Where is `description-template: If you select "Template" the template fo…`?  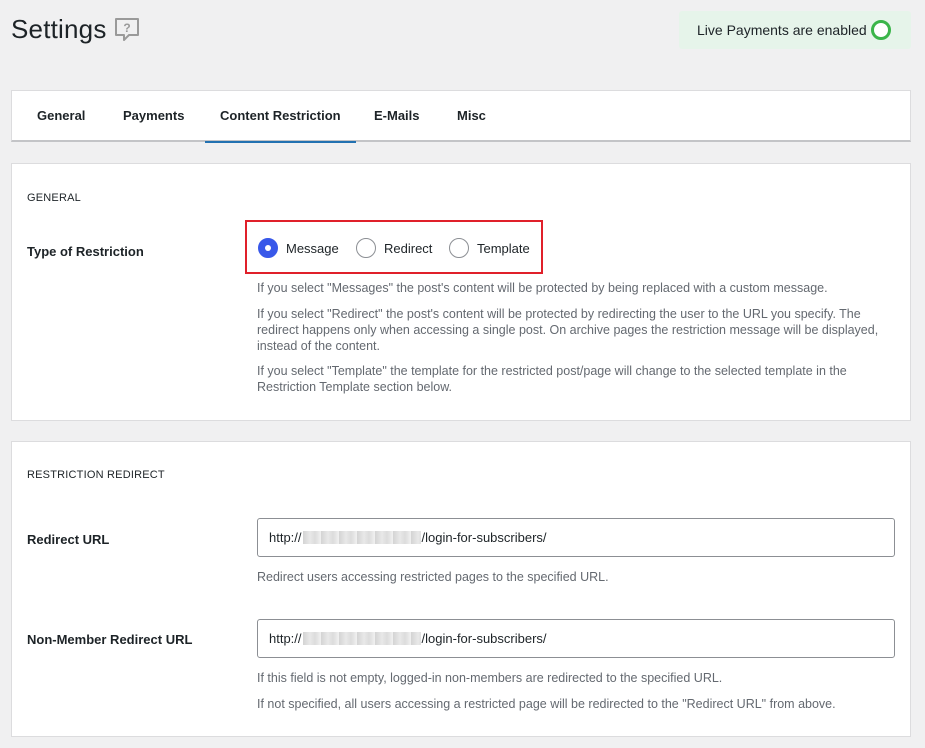
description-template: If you select "Template" the template fo… is located at coordinates (552, 379).